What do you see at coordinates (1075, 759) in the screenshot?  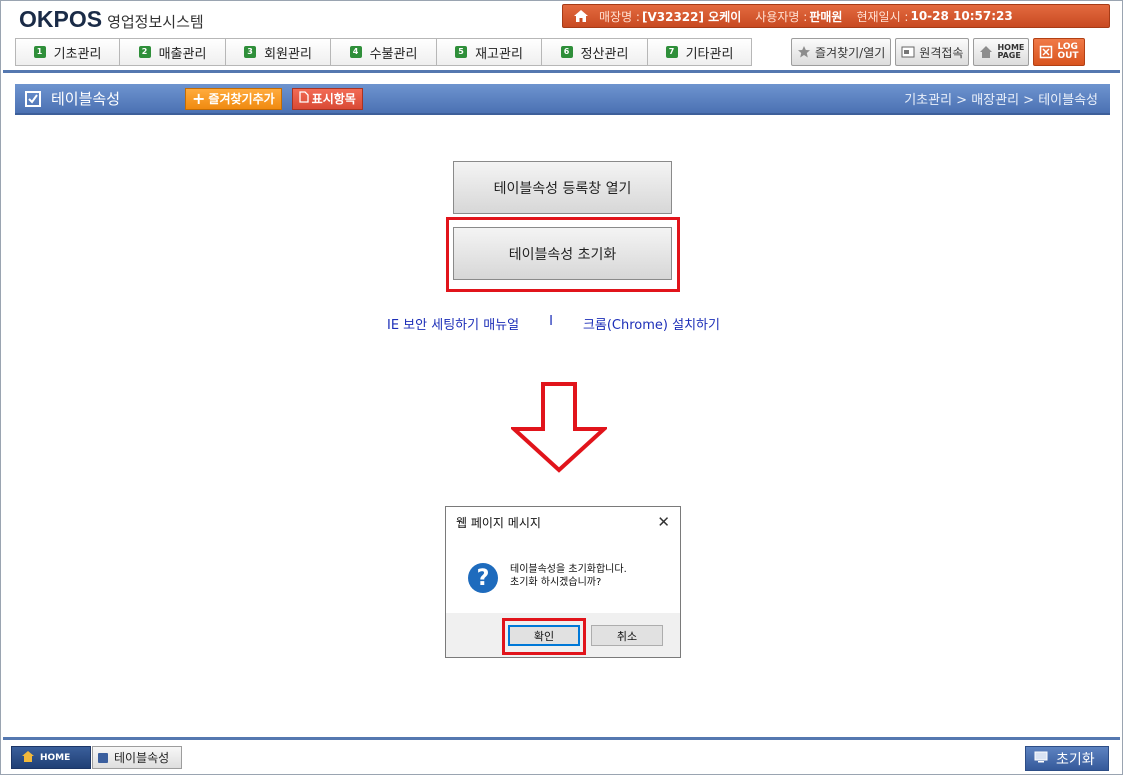 I see `footer-reset-label: 초기화` at bounding box center [1075, 759].